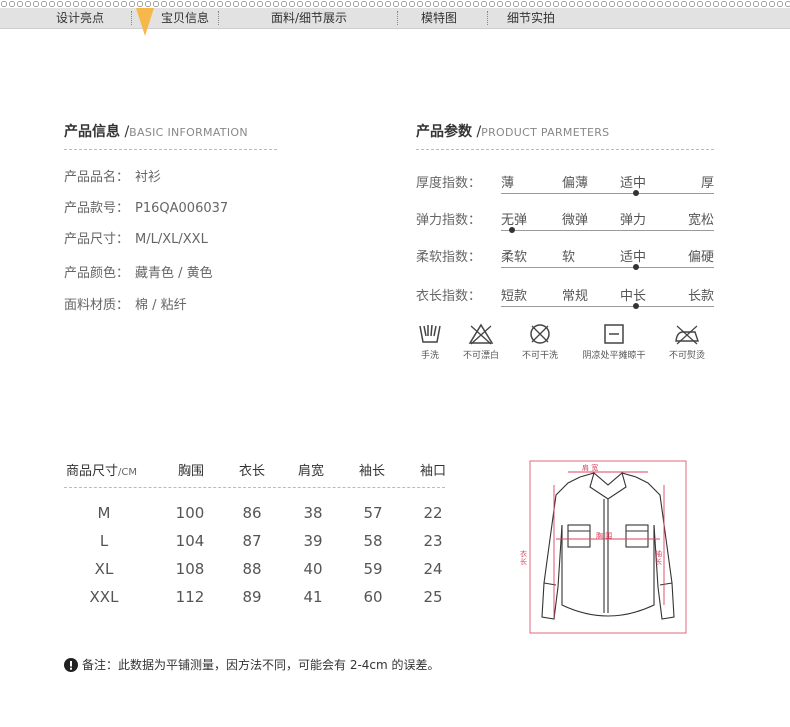 The height and width of the screenshot is (727, 790). What do you see at coordinates (395, 4) in the screenshot?
I see `decorative-chain-border` at bounding box center [395, 4].